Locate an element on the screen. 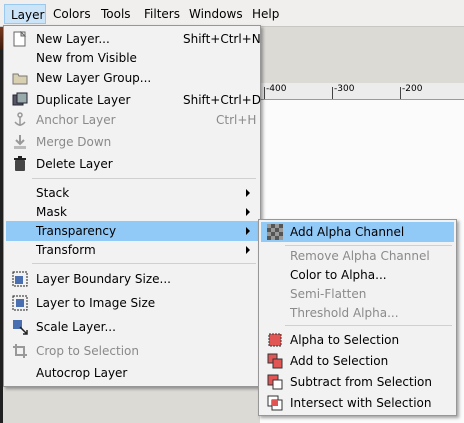 The image size is (464, 423). menu-item-shortcut: Shift+Ctrl+D is located at coordinates (222, 100).